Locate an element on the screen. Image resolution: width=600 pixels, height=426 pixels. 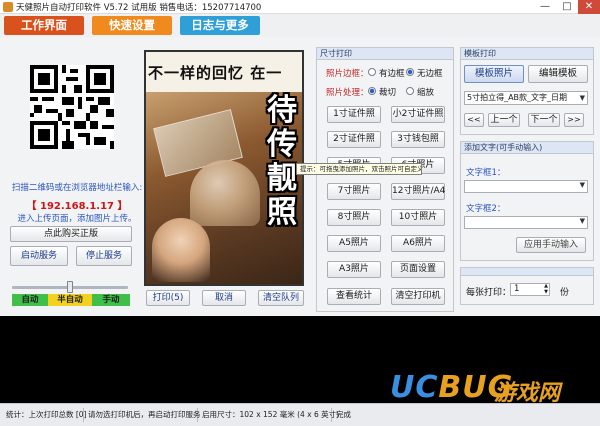
border-none-radio is located at coordinates (410, 72).